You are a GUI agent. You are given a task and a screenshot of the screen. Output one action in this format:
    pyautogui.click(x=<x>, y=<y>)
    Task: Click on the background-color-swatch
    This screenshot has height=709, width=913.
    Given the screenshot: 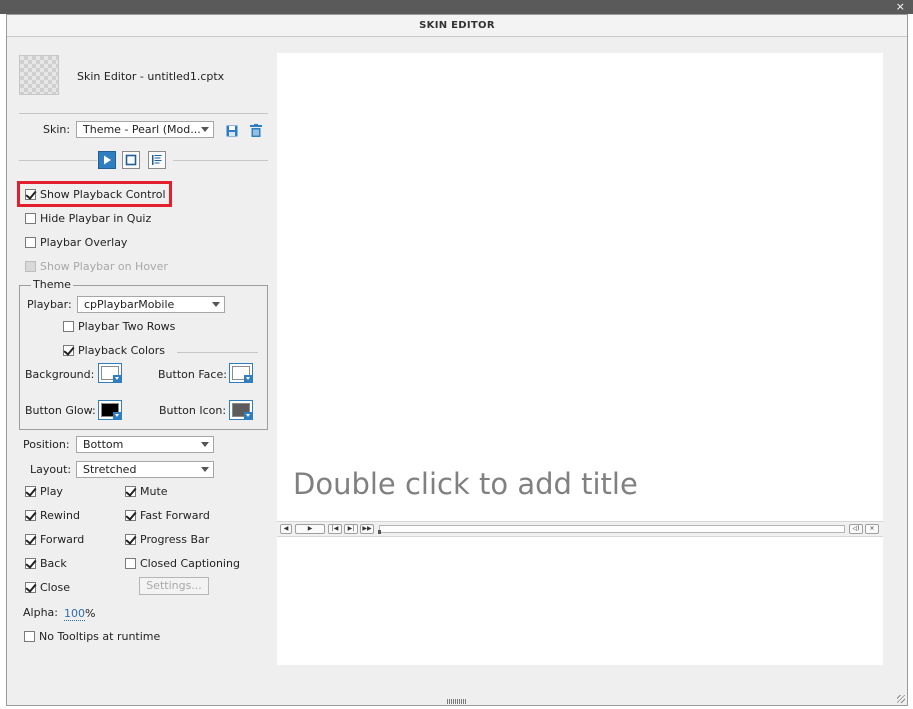 What is the action you would take?
    pyautogui.click(x=110, y=373)
    